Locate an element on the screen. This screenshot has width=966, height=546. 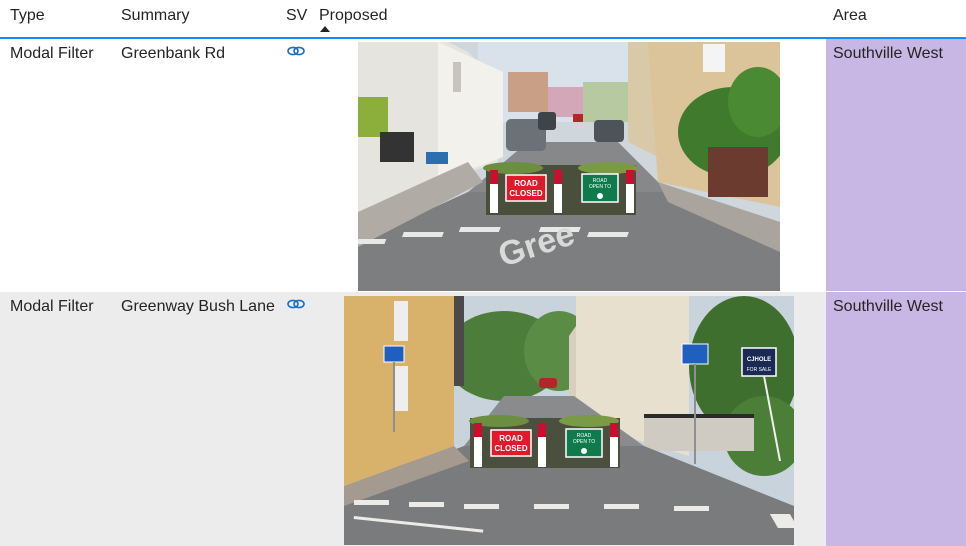
column-header-proposed: Proposed is located at coordinates (353, 16).